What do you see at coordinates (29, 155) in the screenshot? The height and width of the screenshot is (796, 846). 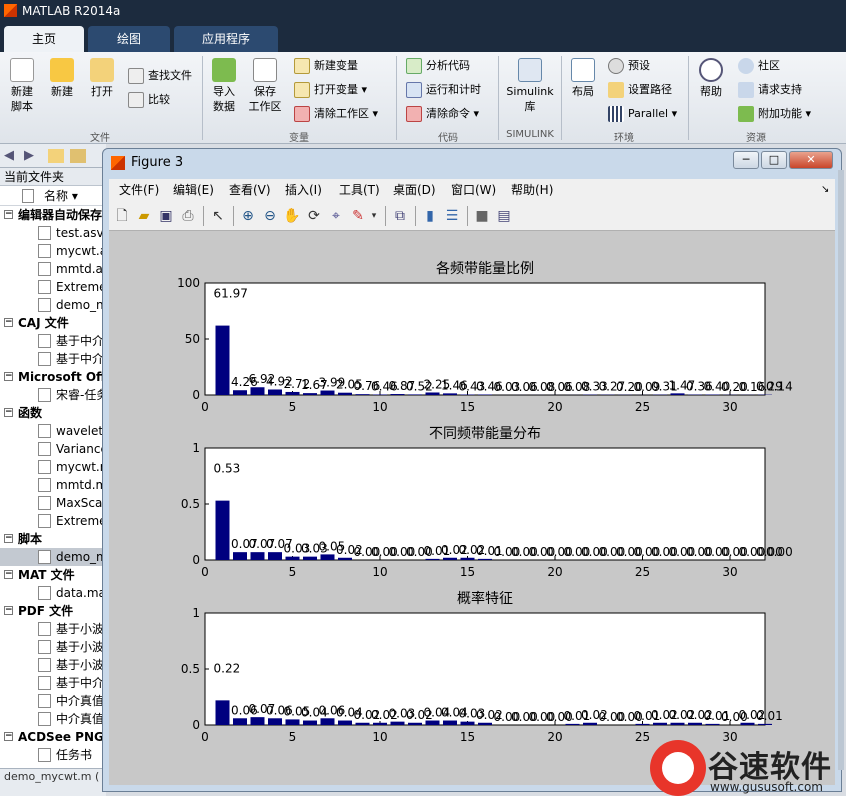 I see `forward-icon: ▶` at bounding box center [29, 155].